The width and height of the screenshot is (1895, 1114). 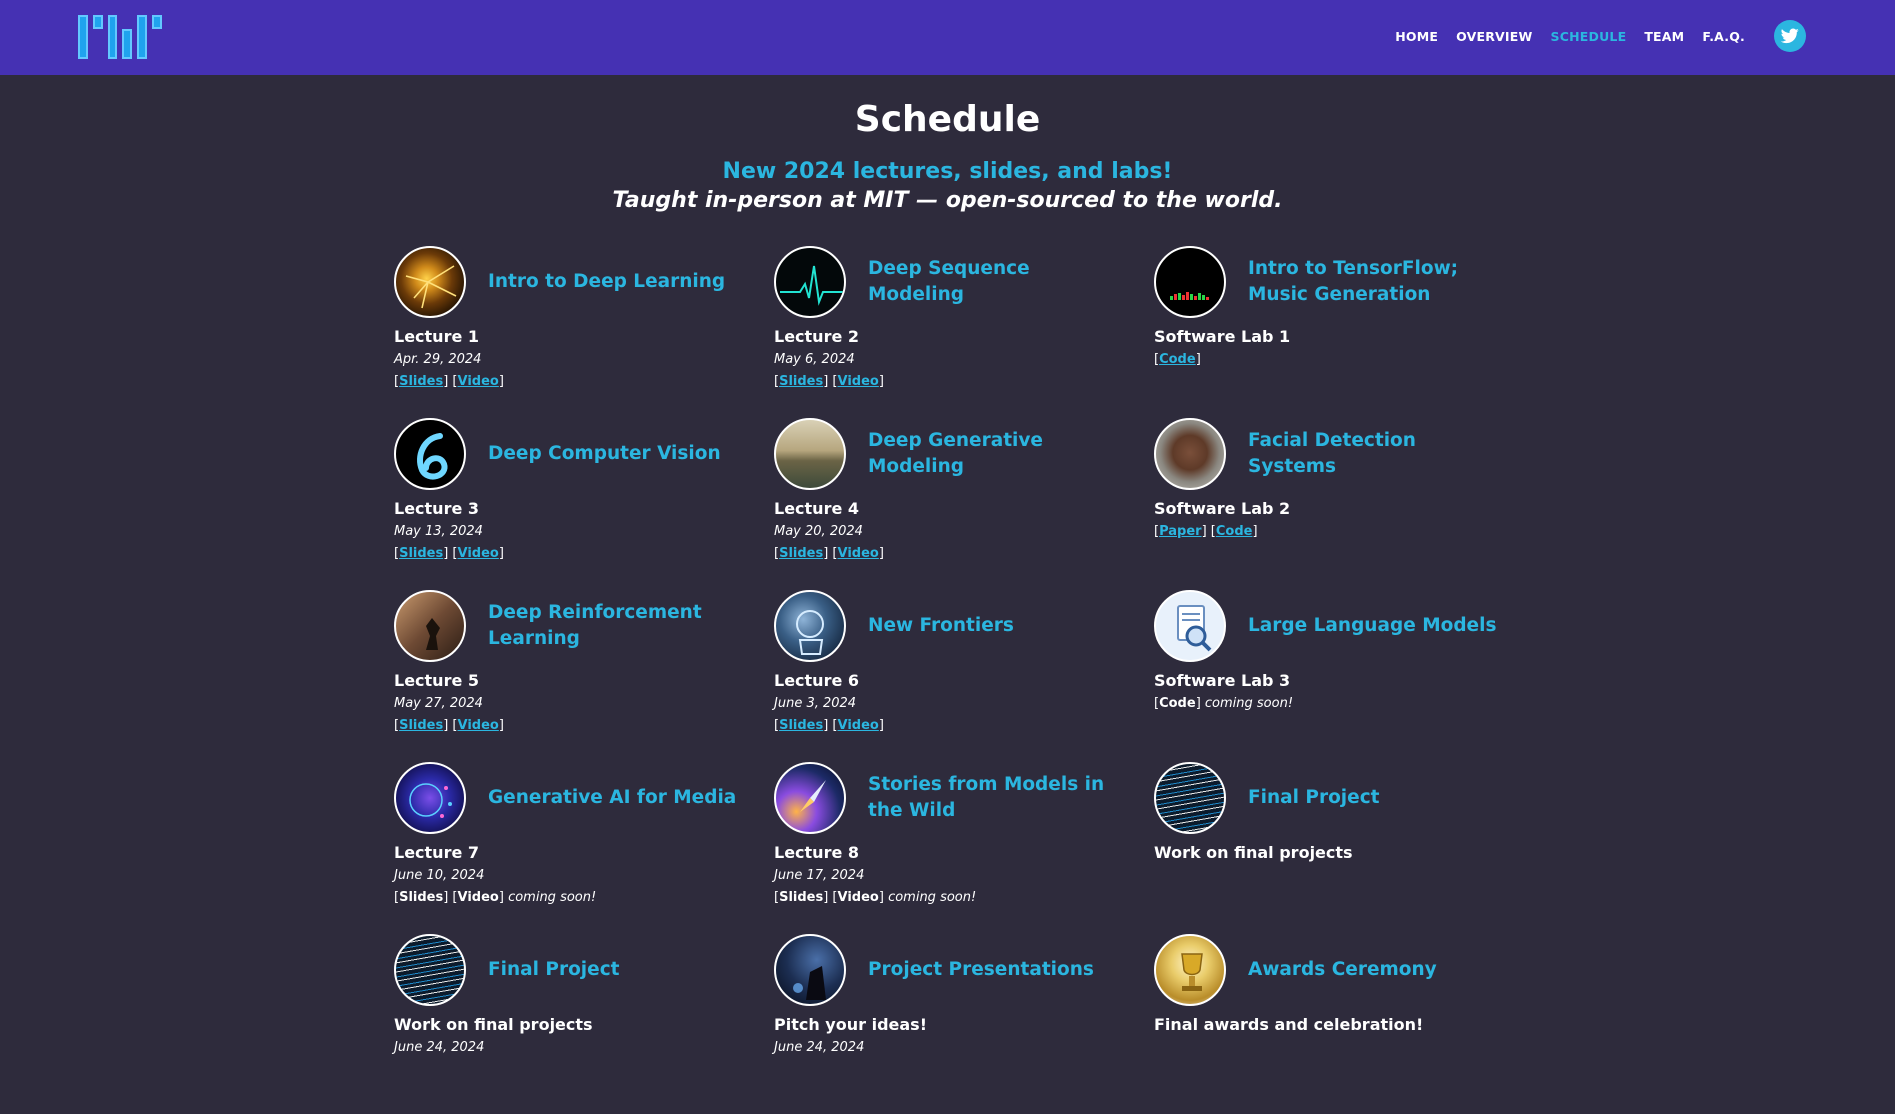 What do you see at coordinates (1494, 36) in the screenshot?
I see `nav-overview: OVERVIEW` at bounding box center [1494, 36].